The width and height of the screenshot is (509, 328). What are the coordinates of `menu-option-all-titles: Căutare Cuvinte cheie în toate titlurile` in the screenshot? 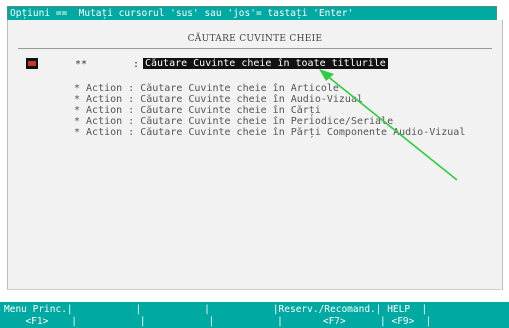 It's located at (265, 63).